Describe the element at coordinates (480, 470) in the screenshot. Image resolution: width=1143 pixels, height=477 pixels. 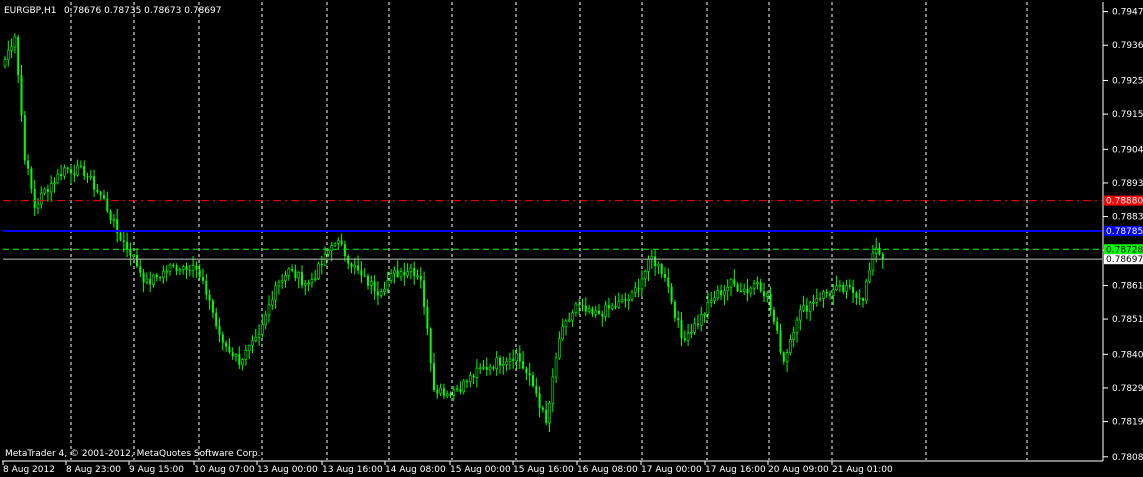
I see `x-tick-label: 15 Aug 00:00` at that location.